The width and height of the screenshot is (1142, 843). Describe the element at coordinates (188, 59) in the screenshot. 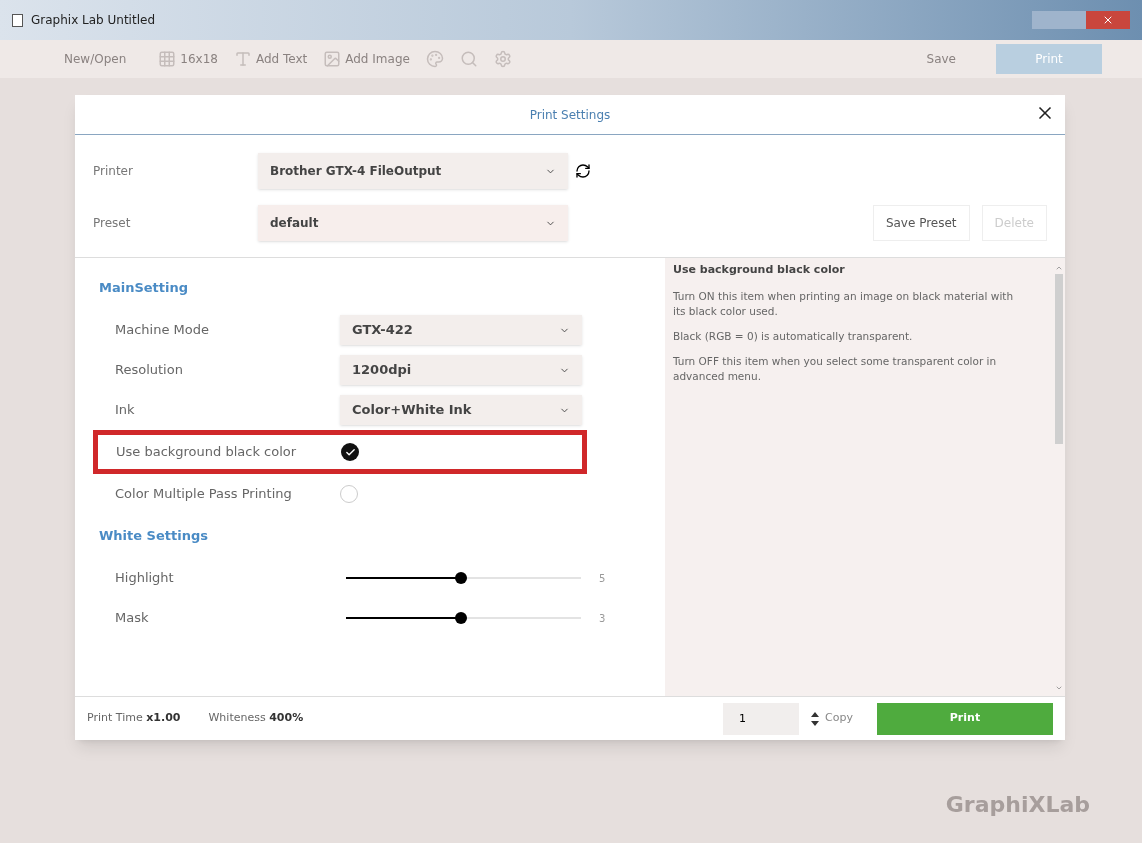

I see `toolbar-button: 16x18` at that location.